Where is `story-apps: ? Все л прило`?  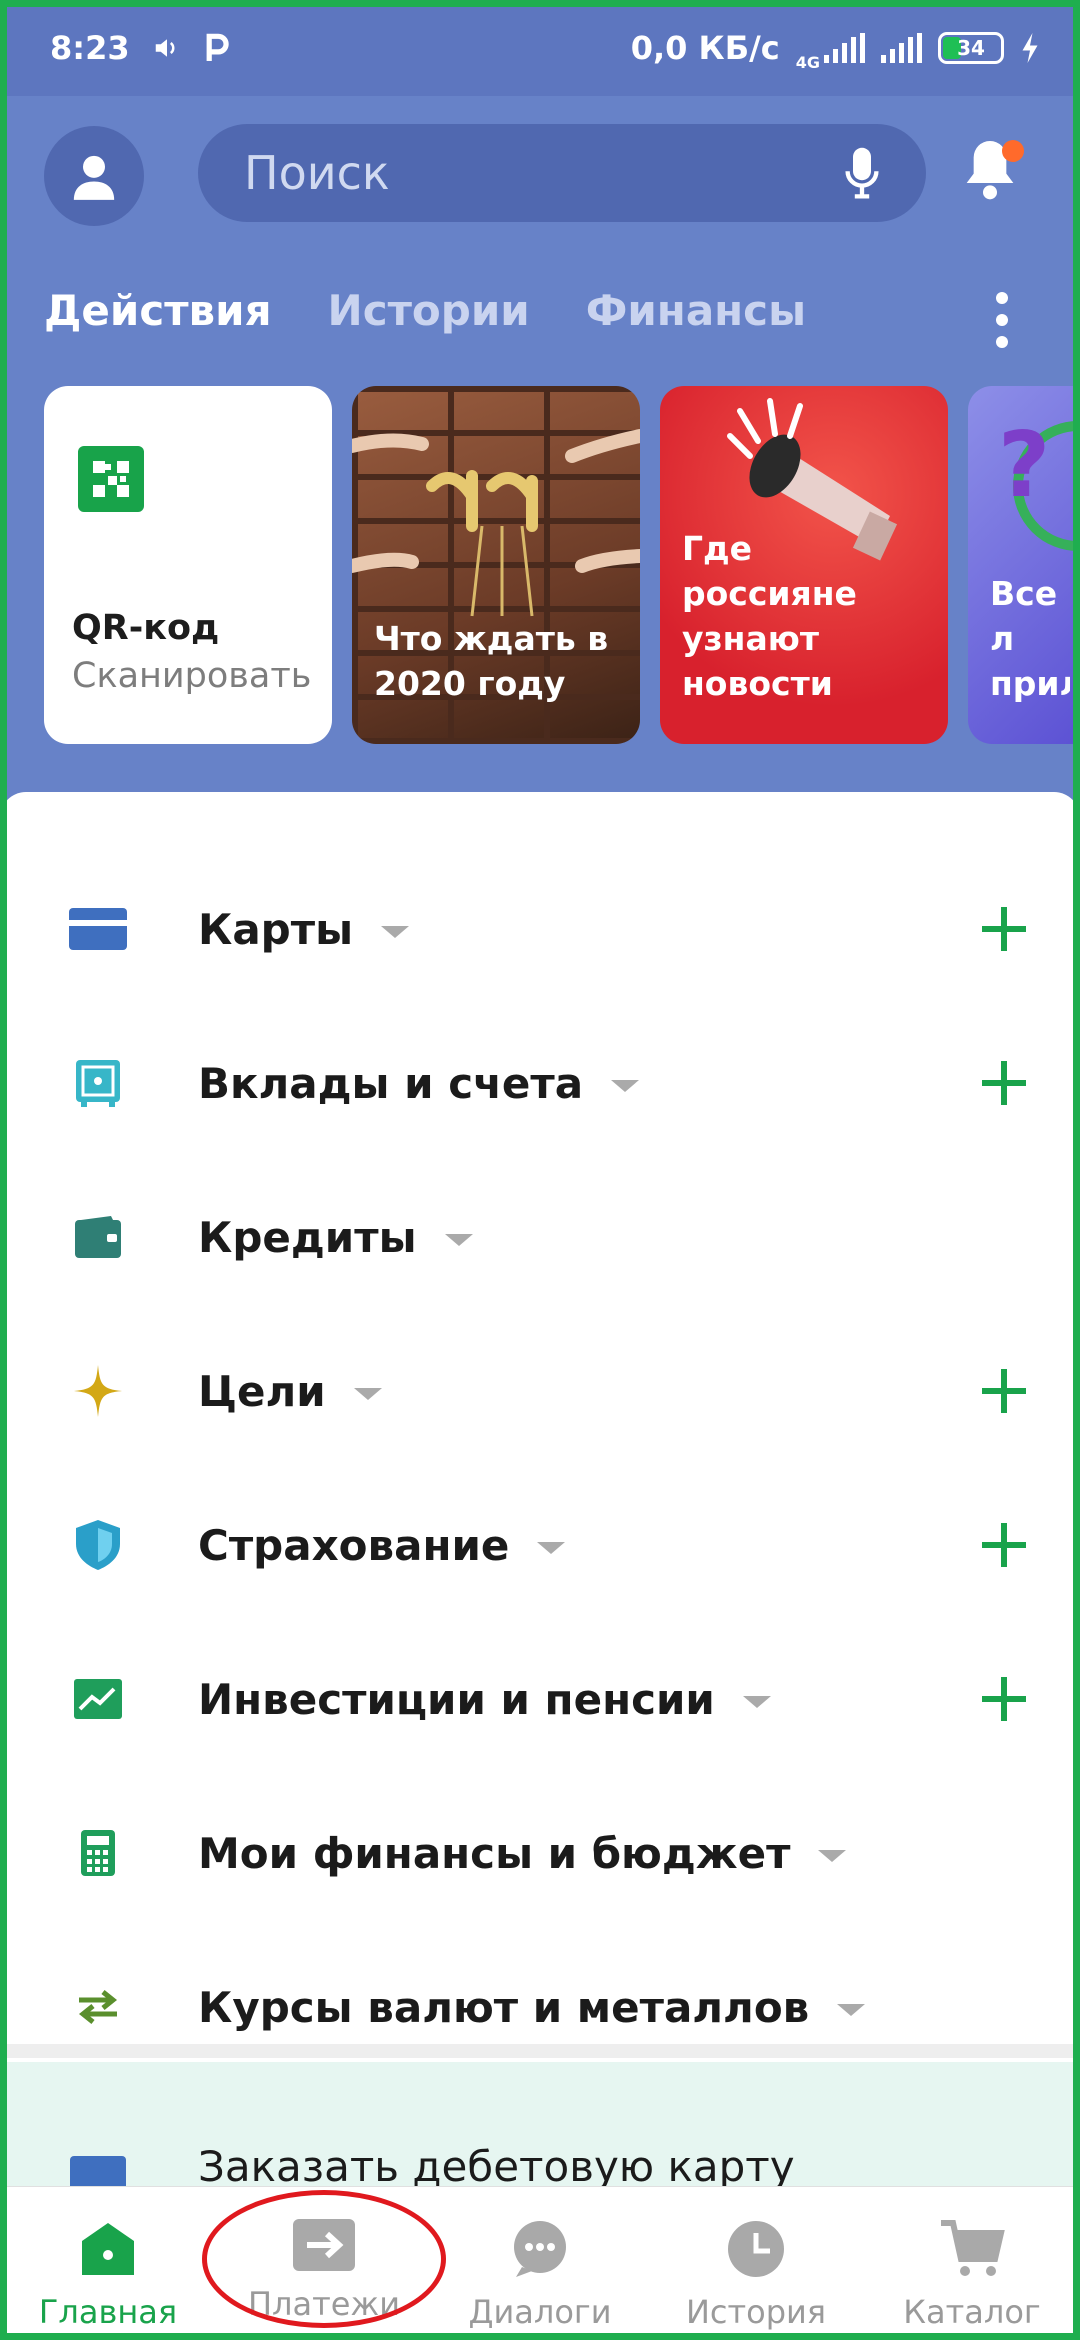 story-apps: ? Все л прило is located at coordinates (1024, 565).